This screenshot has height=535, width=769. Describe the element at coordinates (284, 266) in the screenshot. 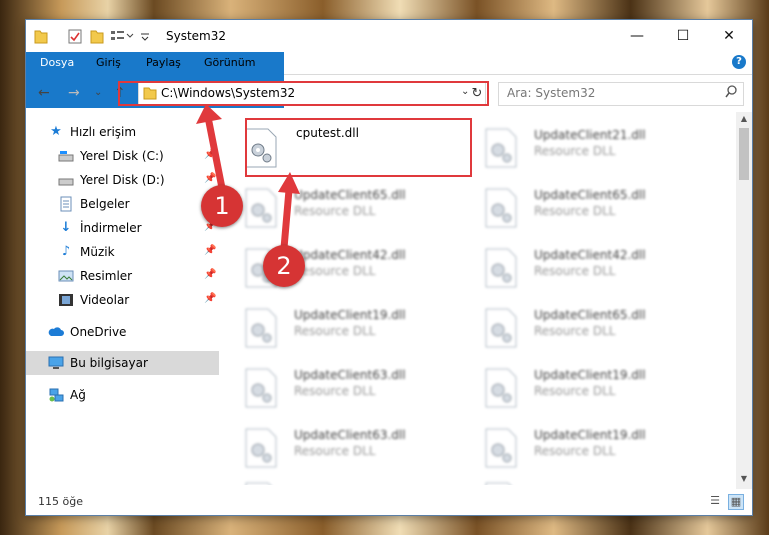

I see `step-marker-2: 2` at that location.